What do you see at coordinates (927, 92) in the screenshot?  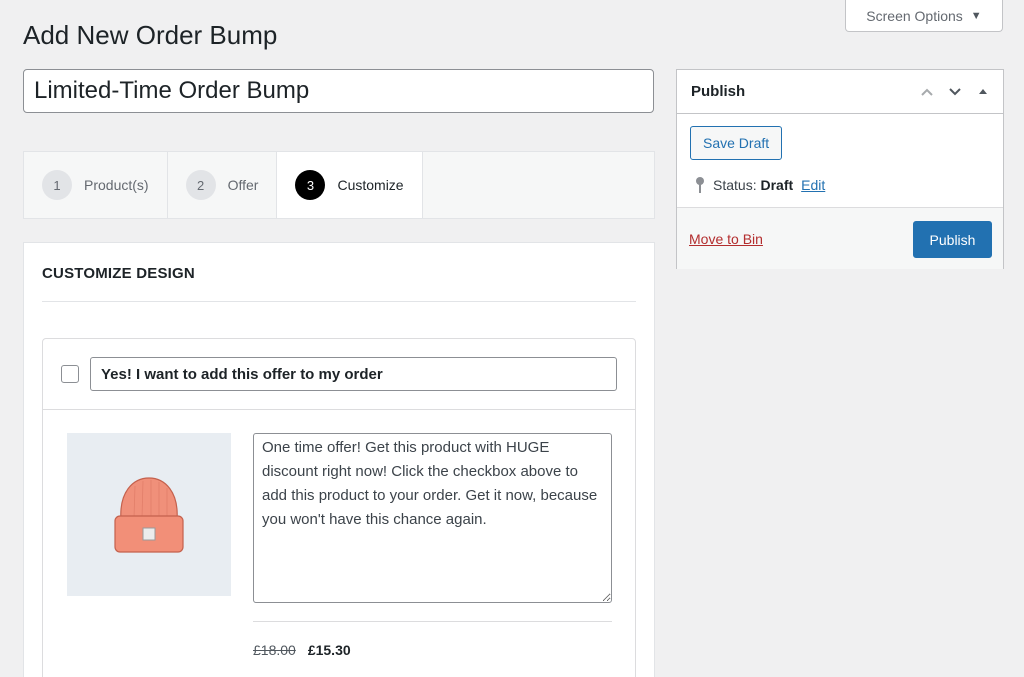 I see `move-up-icon` at bounding box center [927, 92].